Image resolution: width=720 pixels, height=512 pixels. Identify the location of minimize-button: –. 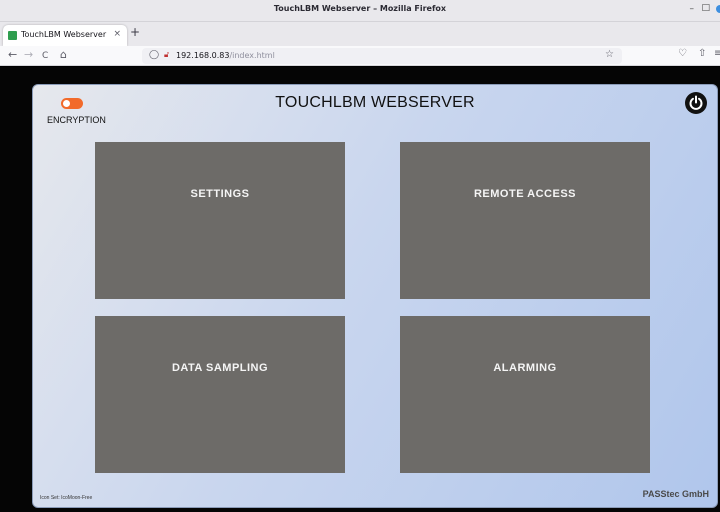
(692, 9).